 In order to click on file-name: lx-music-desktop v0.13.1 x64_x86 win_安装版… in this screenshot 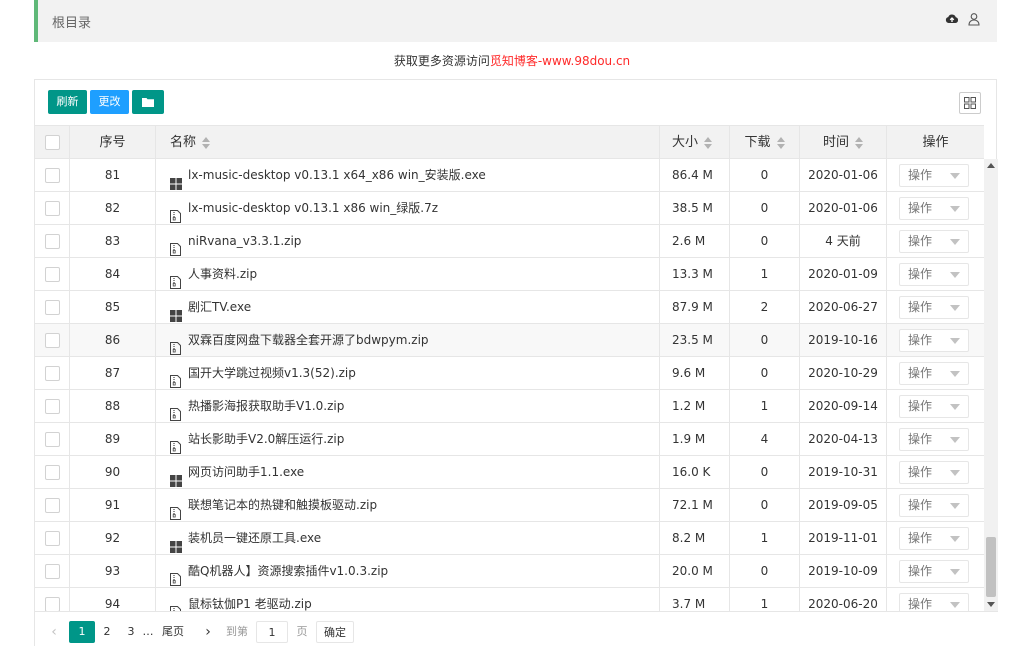, I will do `click(337, 175)`.